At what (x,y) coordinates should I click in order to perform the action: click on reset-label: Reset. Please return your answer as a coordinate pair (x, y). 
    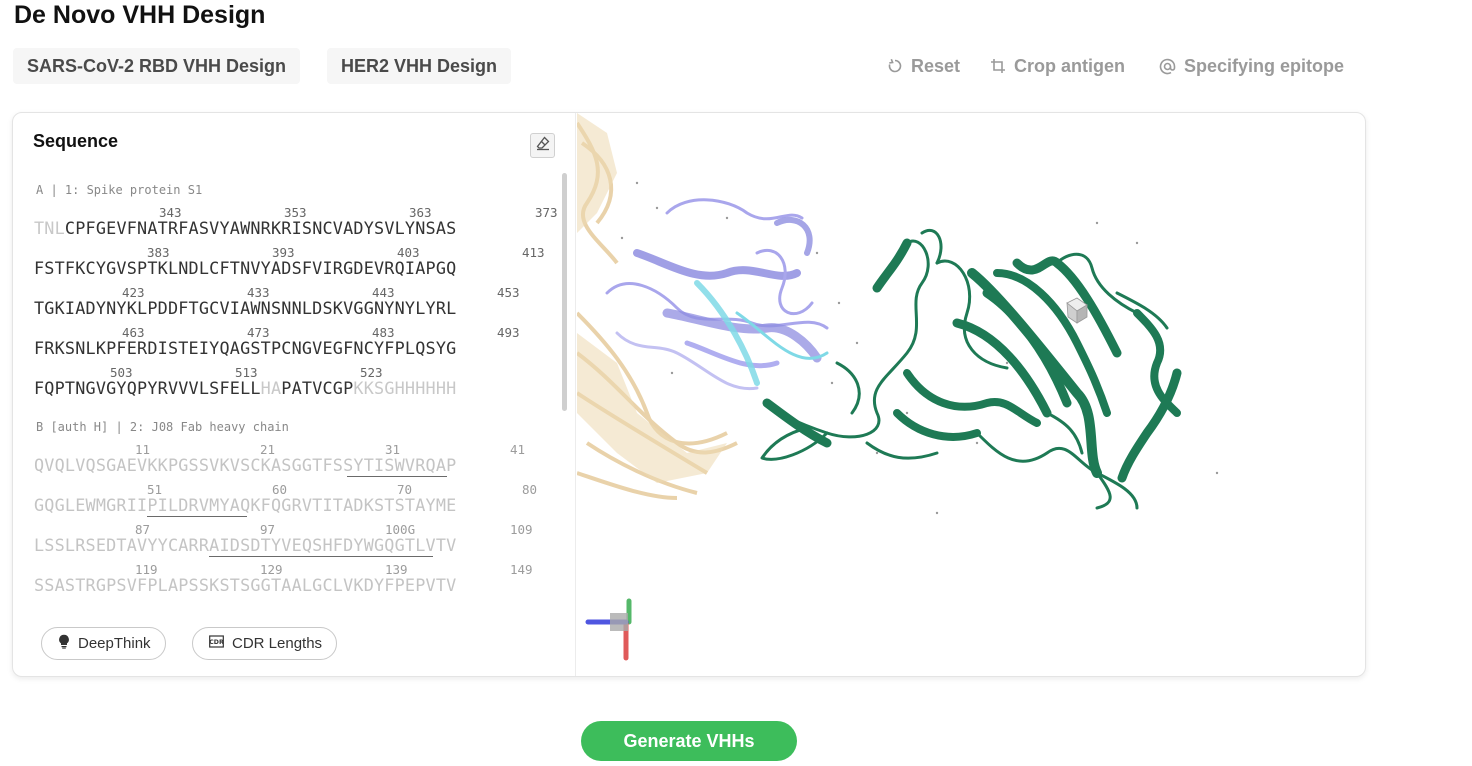
    Looking at the image, I should click on (936, 66).